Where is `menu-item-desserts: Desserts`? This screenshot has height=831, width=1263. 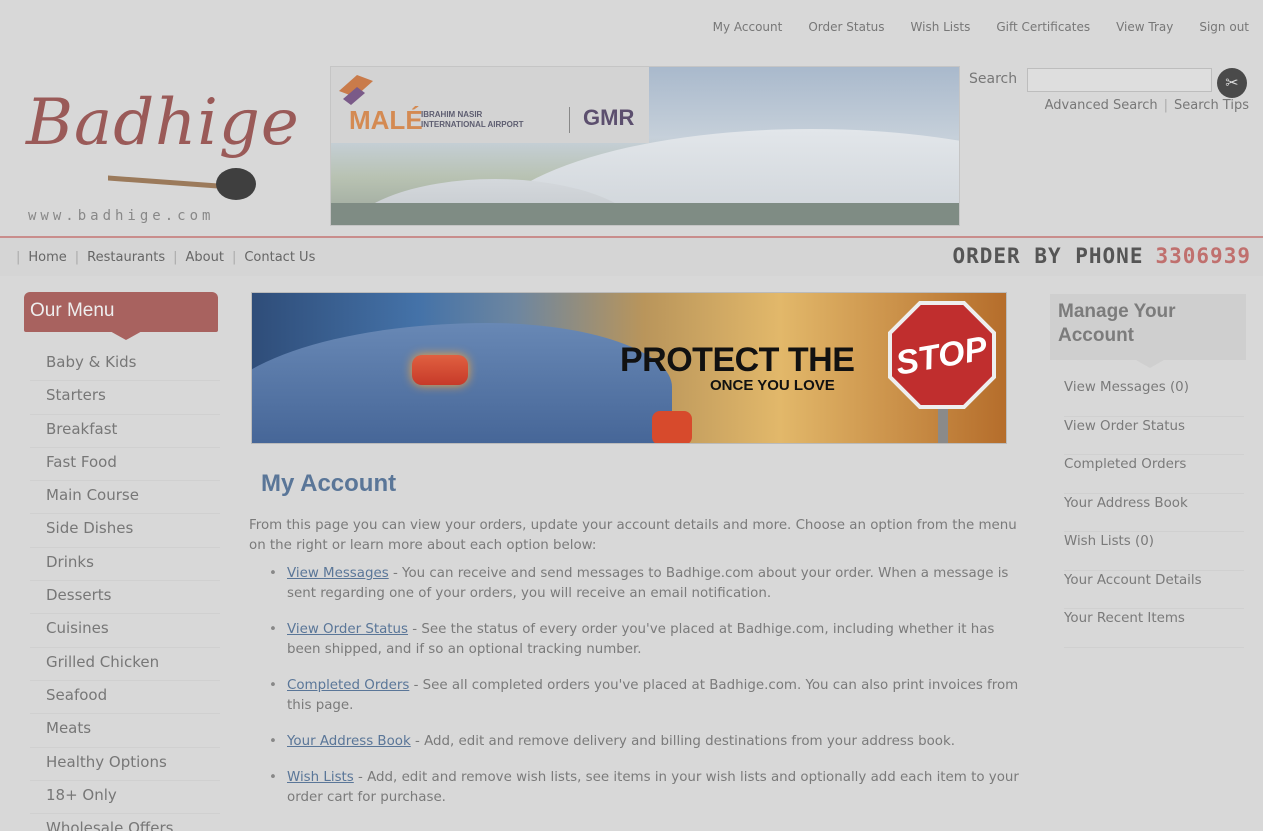
menu-item-desserts: Desserts is located at coordinates (125, 598).